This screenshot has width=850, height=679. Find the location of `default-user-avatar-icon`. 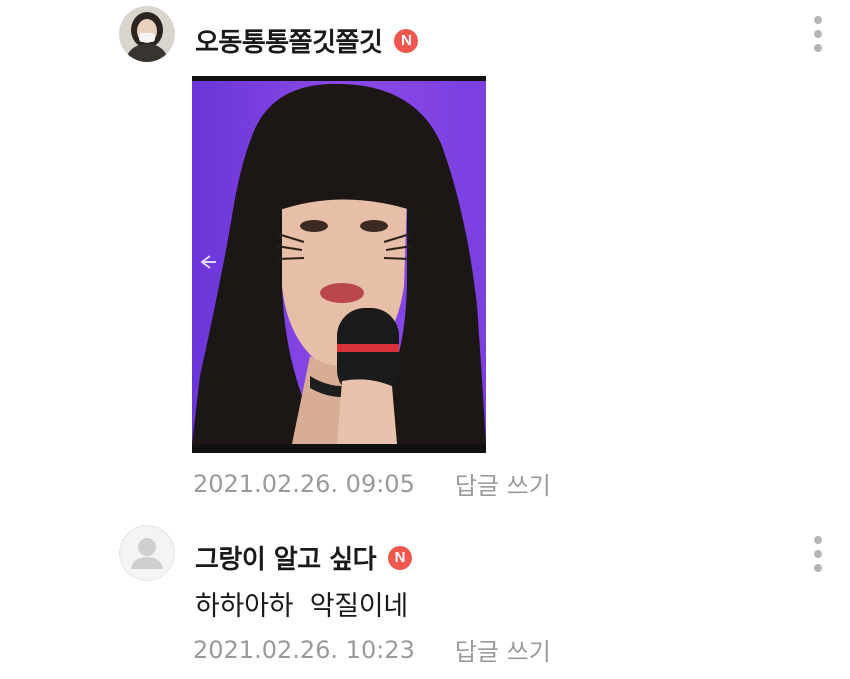

default-user-avatar-icon is located at coordinates (147, 553).